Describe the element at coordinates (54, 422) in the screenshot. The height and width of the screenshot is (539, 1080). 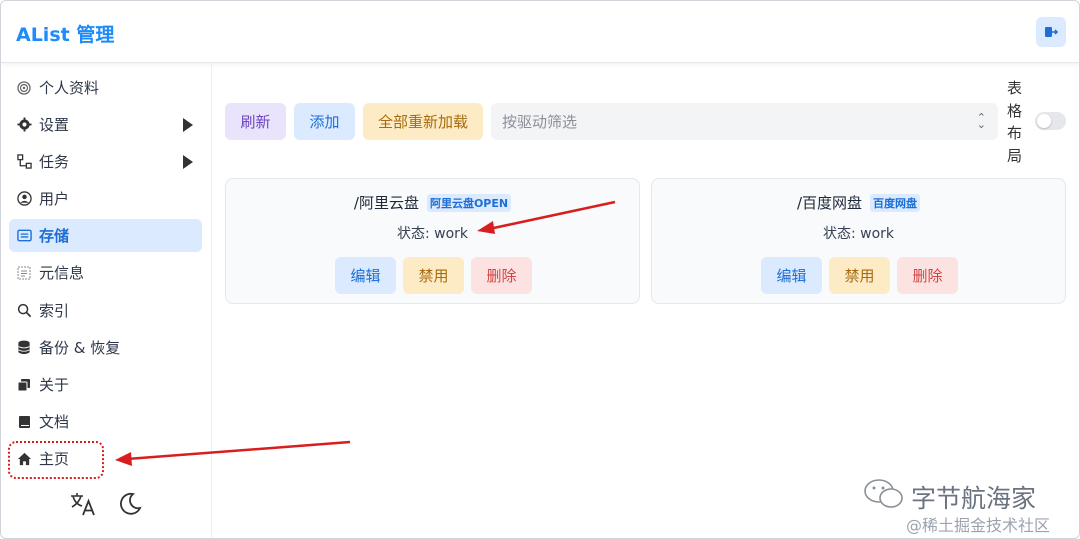
I see `sidebar-item-label: 文档` at that location.